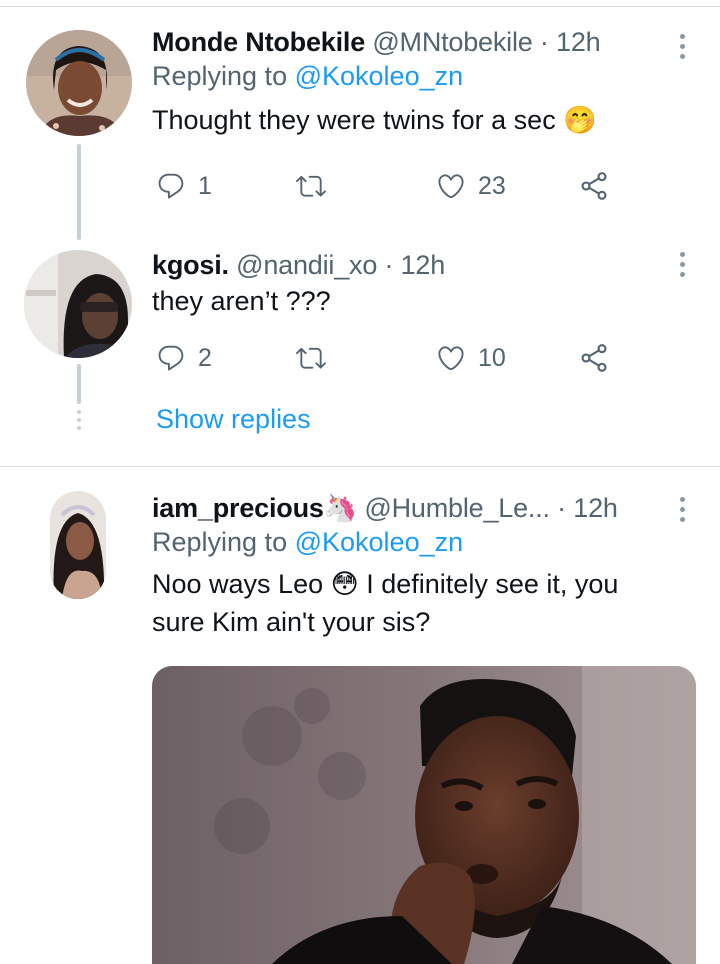 This screenshot has width=720, height=964. I want to click on like-button: 23, so click(471, 186).